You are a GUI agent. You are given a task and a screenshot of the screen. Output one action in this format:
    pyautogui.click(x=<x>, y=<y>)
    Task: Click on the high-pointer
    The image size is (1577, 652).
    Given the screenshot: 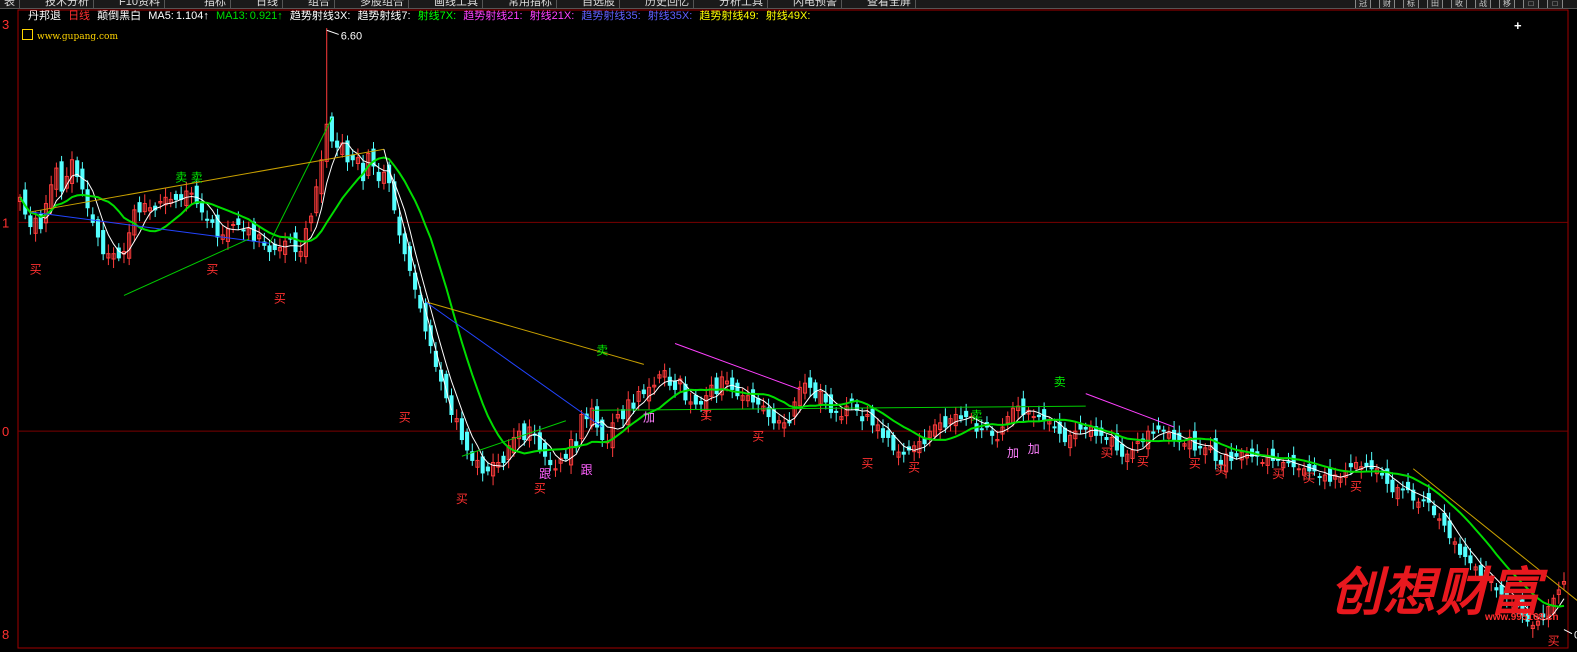 What is the action you would take?
    pyautogui.click(x=332, y=32)
    